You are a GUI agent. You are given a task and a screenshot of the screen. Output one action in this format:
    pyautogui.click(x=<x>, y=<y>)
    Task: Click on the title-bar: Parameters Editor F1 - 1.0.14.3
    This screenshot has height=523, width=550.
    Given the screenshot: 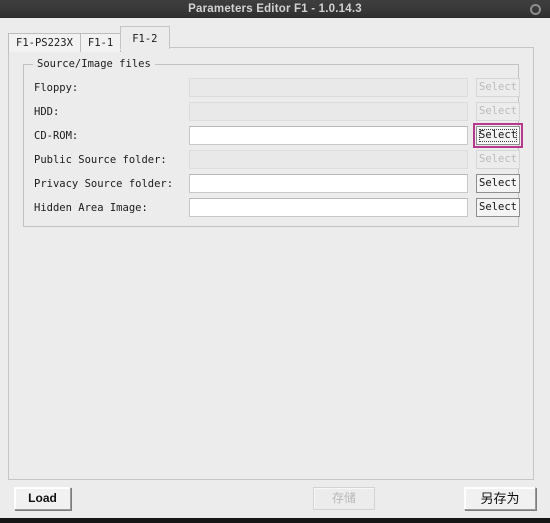 What is the action you would take?
    pyautogui.click(x=275, y=9)
    